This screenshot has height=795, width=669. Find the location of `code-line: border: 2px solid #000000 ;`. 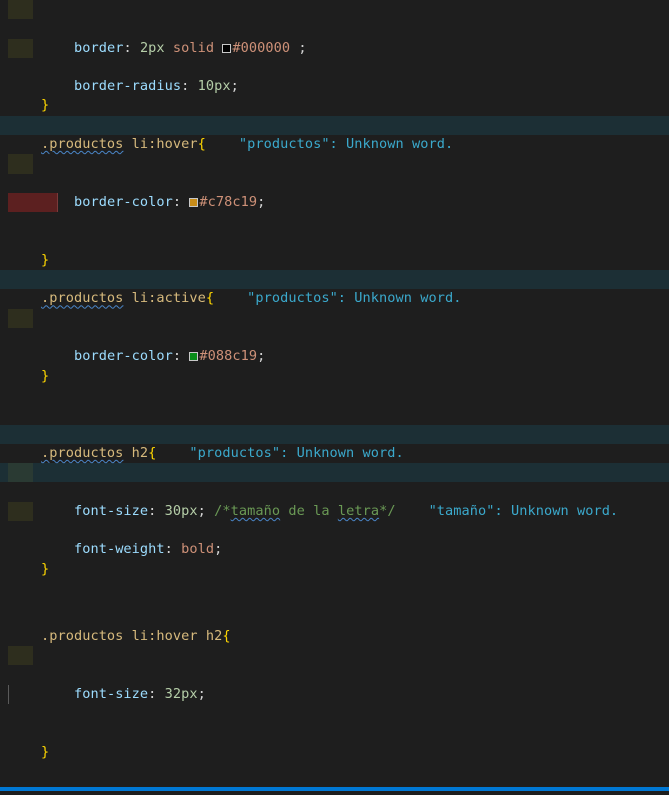

code-line: border: 2px solid #000000 ; is located at coordinates (334, 28).